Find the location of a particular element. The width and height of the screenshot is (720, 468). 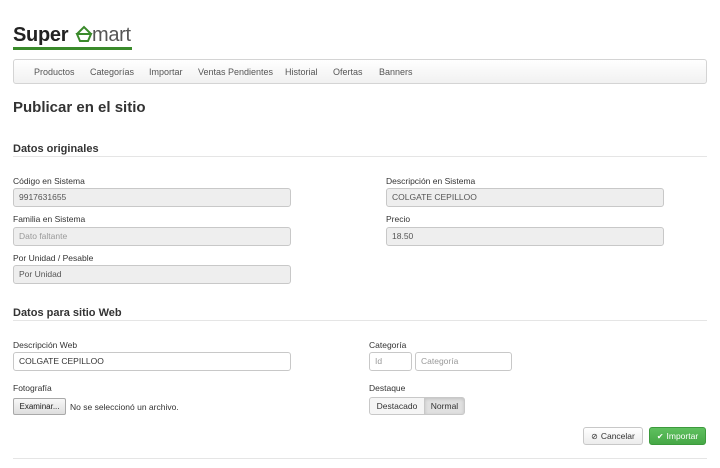

destaque-normal-button: Normal is located at coordinates (444, 406).